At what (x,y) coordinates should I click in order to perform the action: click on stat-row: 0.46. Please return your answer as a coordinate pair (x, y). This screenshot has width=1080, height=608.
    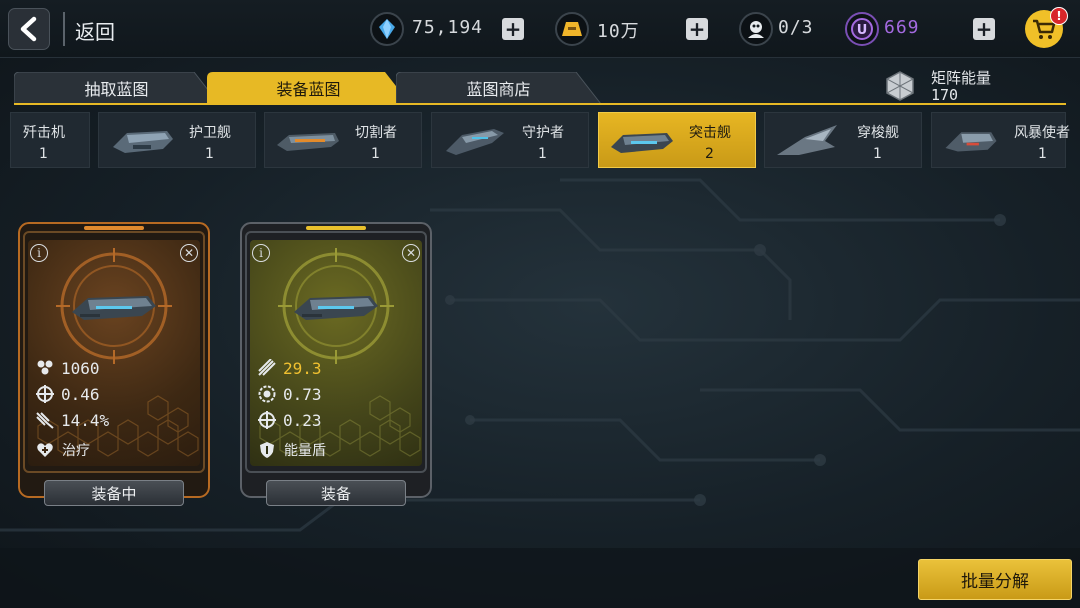
    Looking at the image, I should click on (67, 394).